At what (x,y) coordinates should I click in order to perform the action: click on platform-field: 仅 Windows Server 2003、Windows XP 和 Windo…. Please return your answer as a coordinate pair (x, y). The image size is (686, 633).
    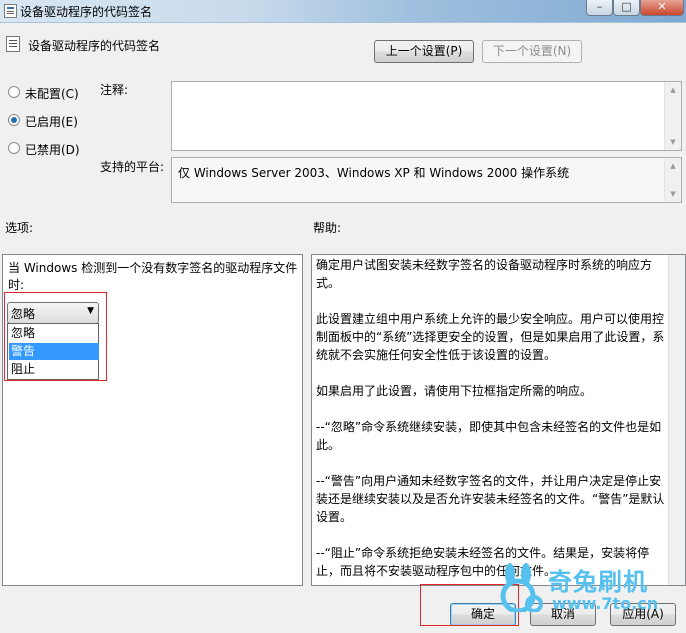
    Looking at the image, I should click on (426, 180).